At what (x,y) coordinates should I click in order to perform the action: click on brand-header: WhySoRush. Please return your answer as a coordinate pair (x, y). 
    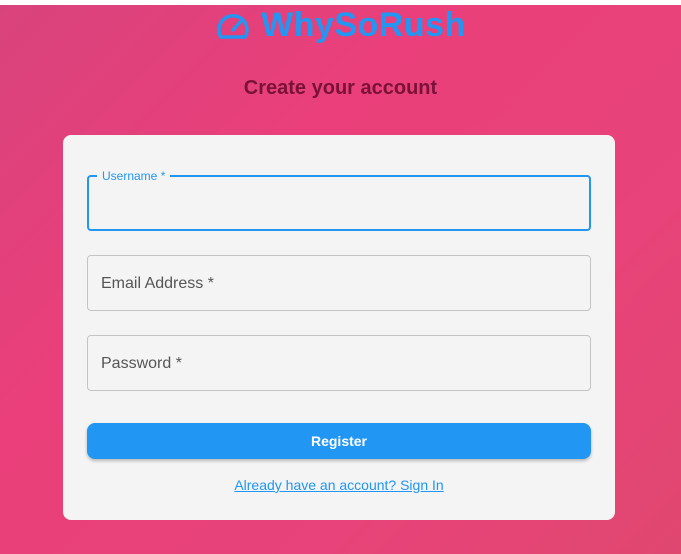
    Looking at the image, I should click on (340, 25).